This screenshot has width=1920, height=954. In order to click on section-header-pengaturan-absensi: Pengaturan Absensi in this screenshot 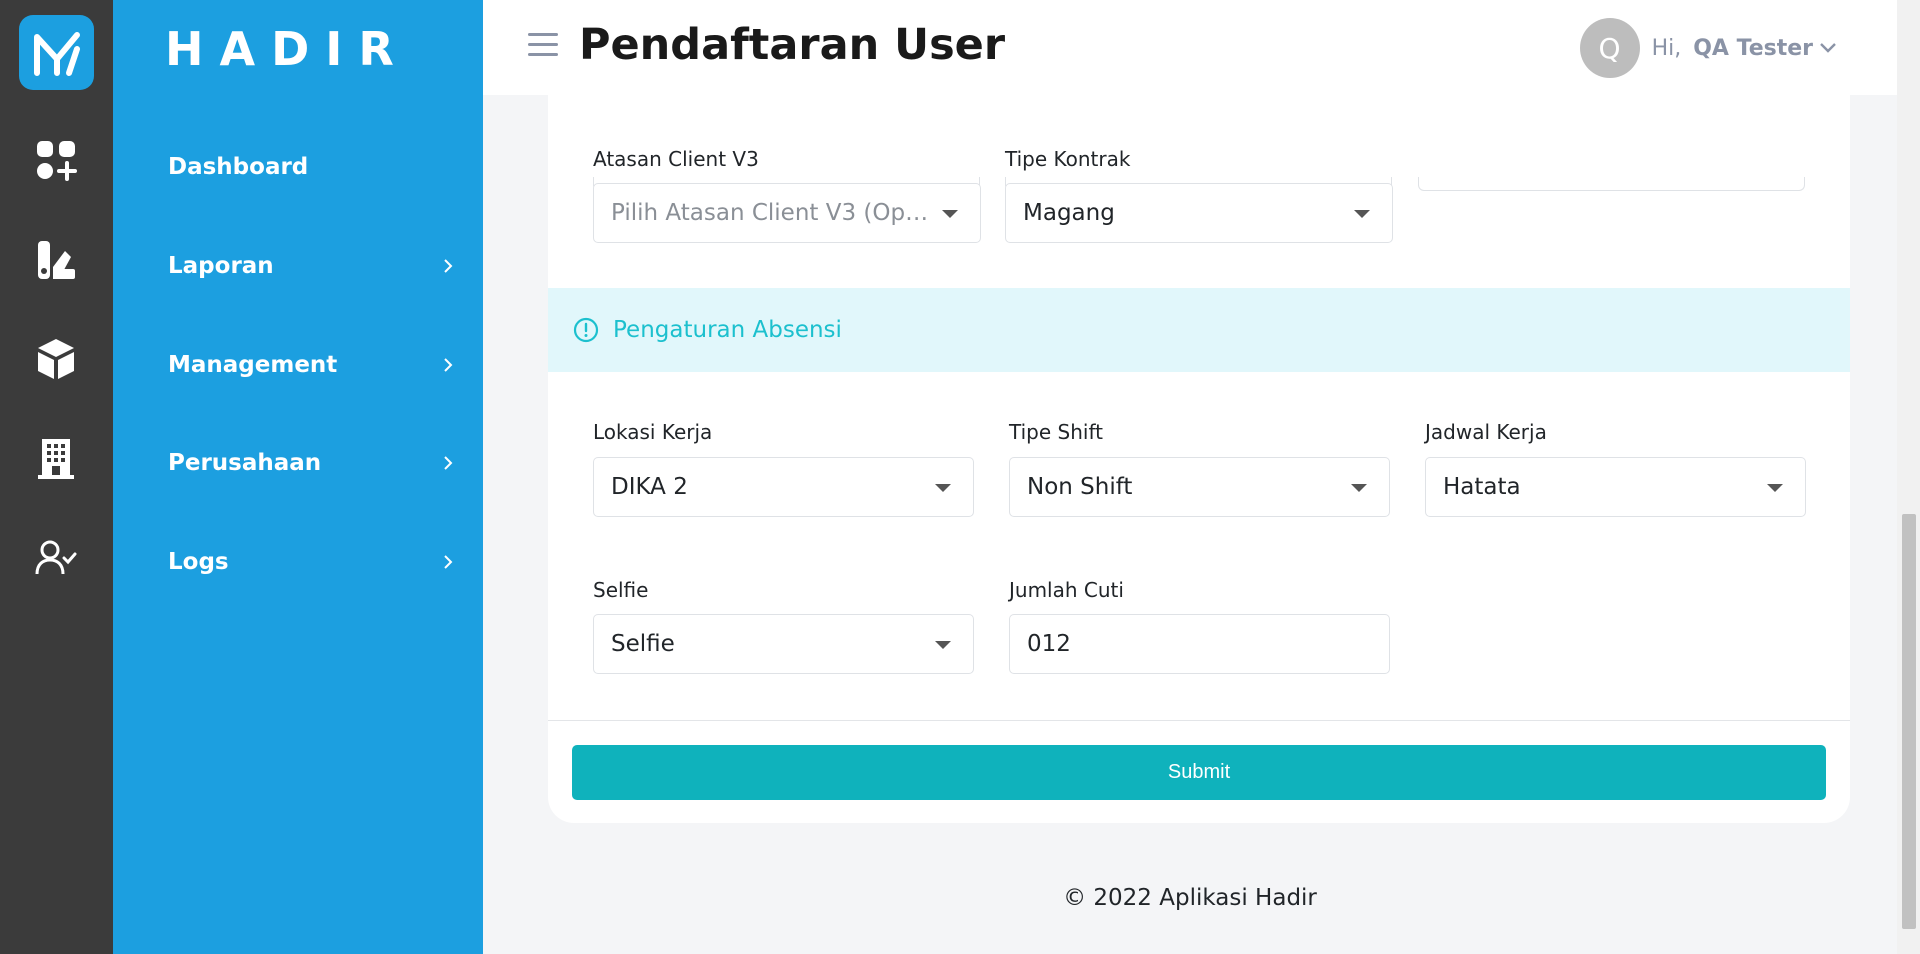, I will do `click(1199, 330)`.